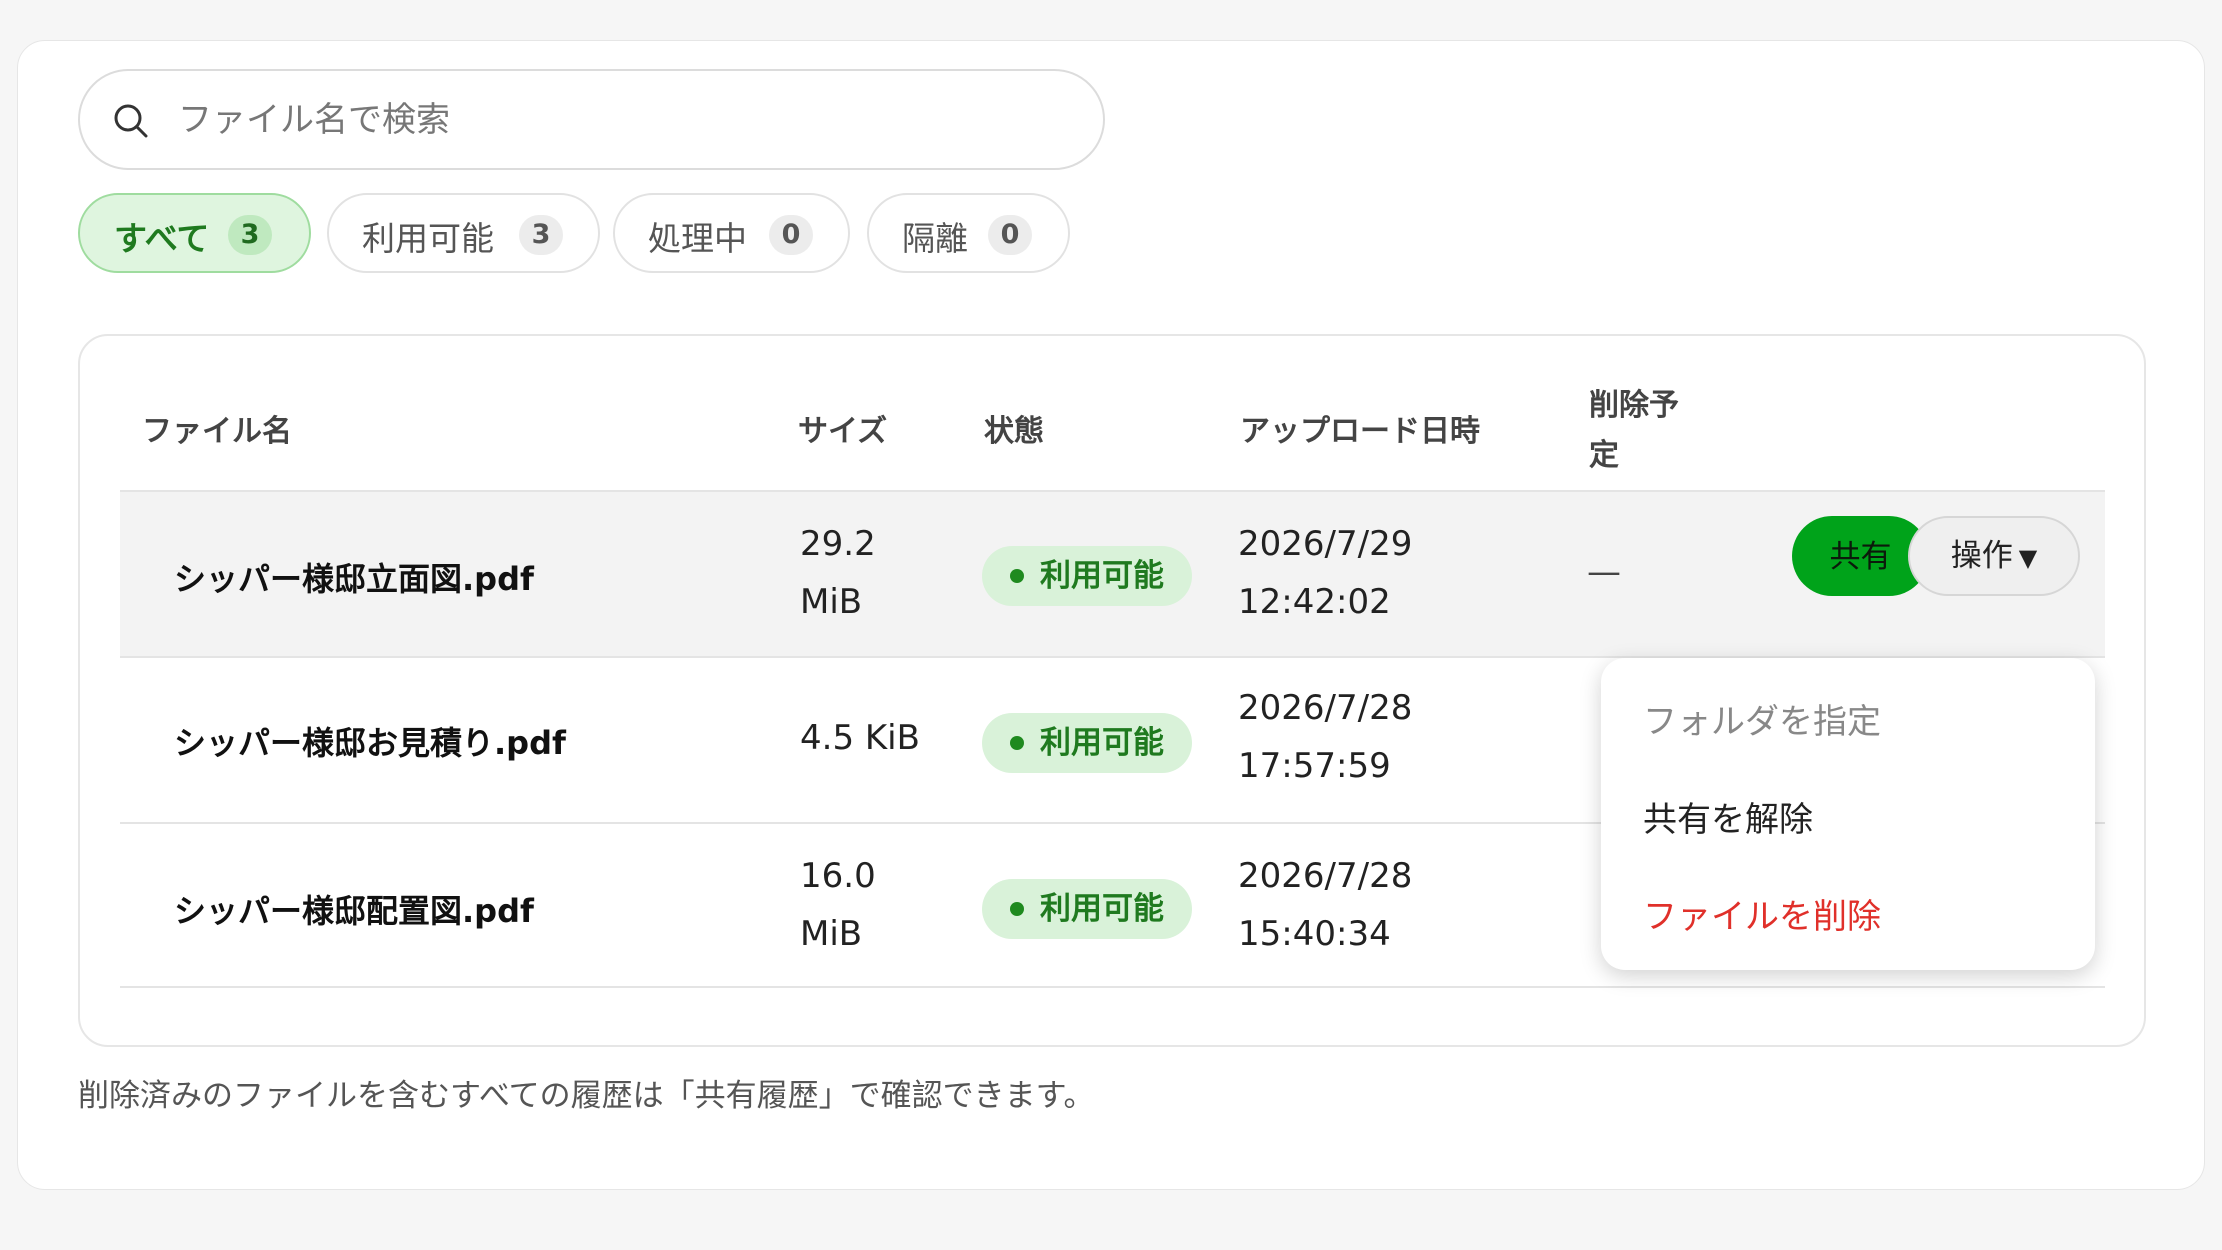  Describe the element at coordinates (1762, 913) in the screenshot. I see `menu-item-delete-file: ファイルを削除` at that location.